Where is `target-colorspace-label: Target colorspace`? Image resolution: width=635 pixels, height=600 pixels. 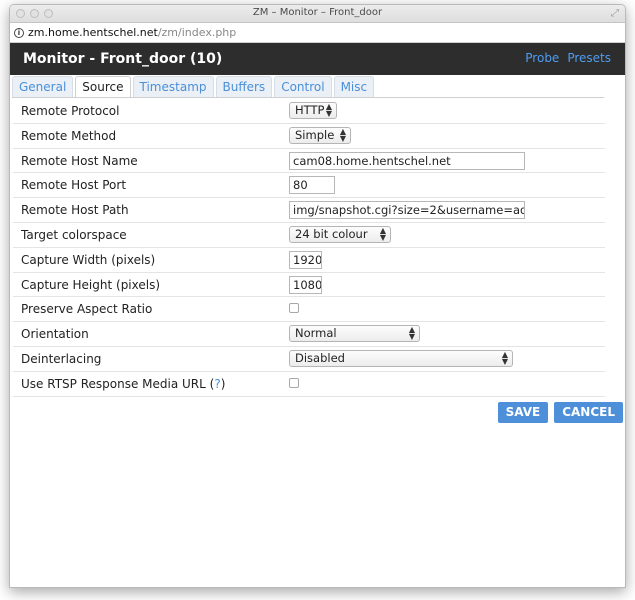
target-colorspace-label: Target colorspace is located at coordinates (74, 234).